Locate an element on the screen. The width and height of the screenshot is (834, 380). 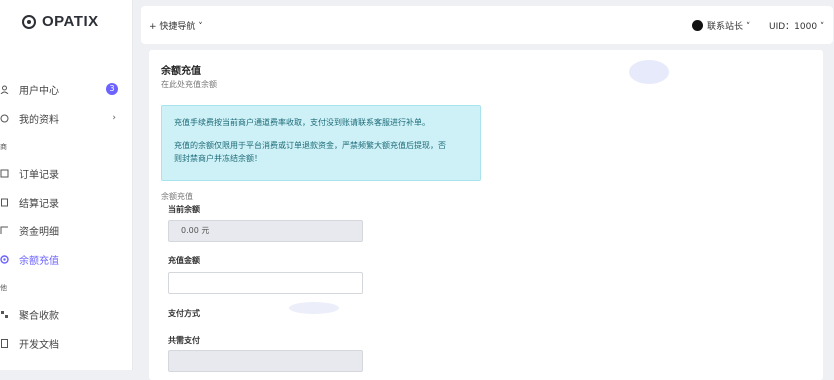
funds-icon is located at coordinates (4, 230).